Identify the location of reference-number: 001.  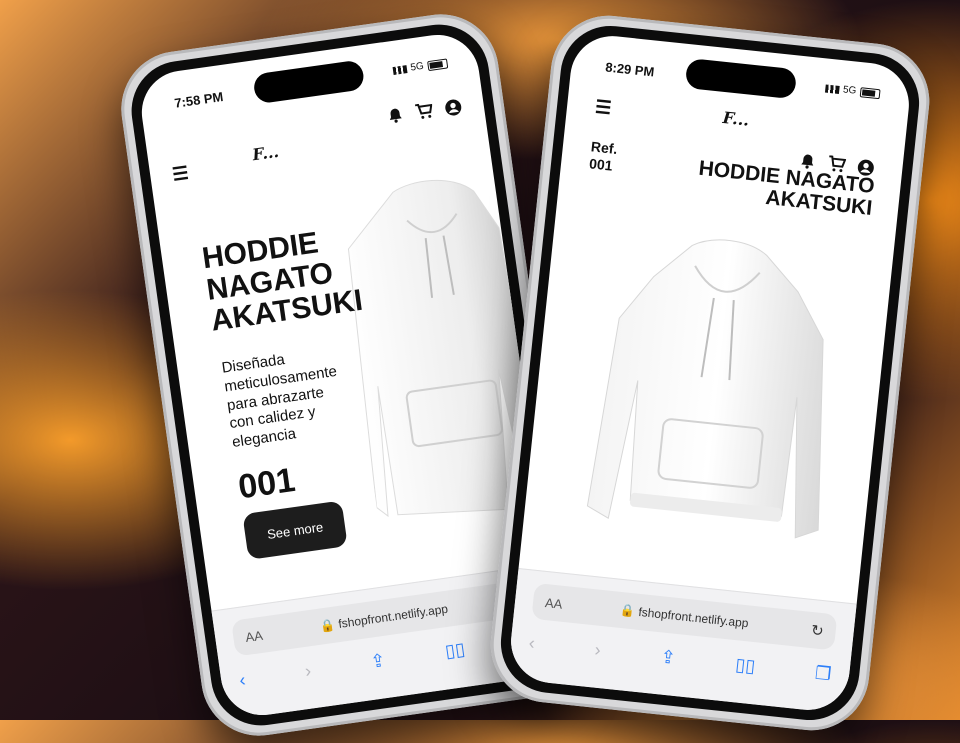
(266, 483).